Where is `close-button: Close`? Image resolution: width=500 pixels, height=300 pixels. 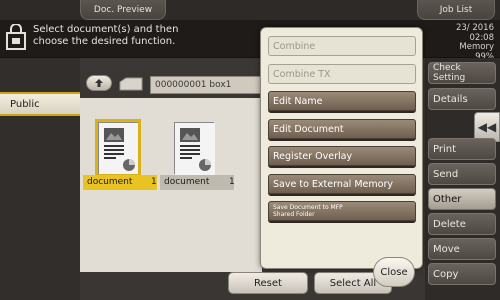
close-button: Close is located at coordinates (394, 272).